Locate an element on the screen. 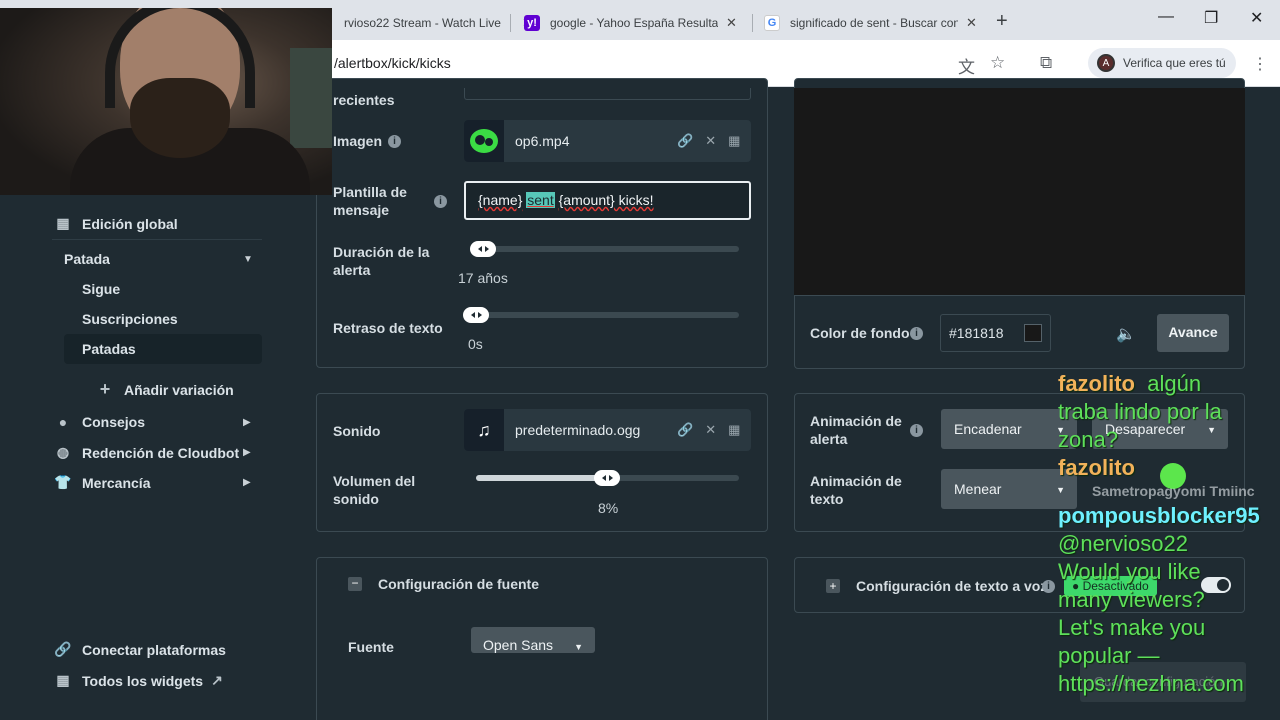  profile-verify-button: A Verifica que eres tú is located at coordinates (1162, 63).